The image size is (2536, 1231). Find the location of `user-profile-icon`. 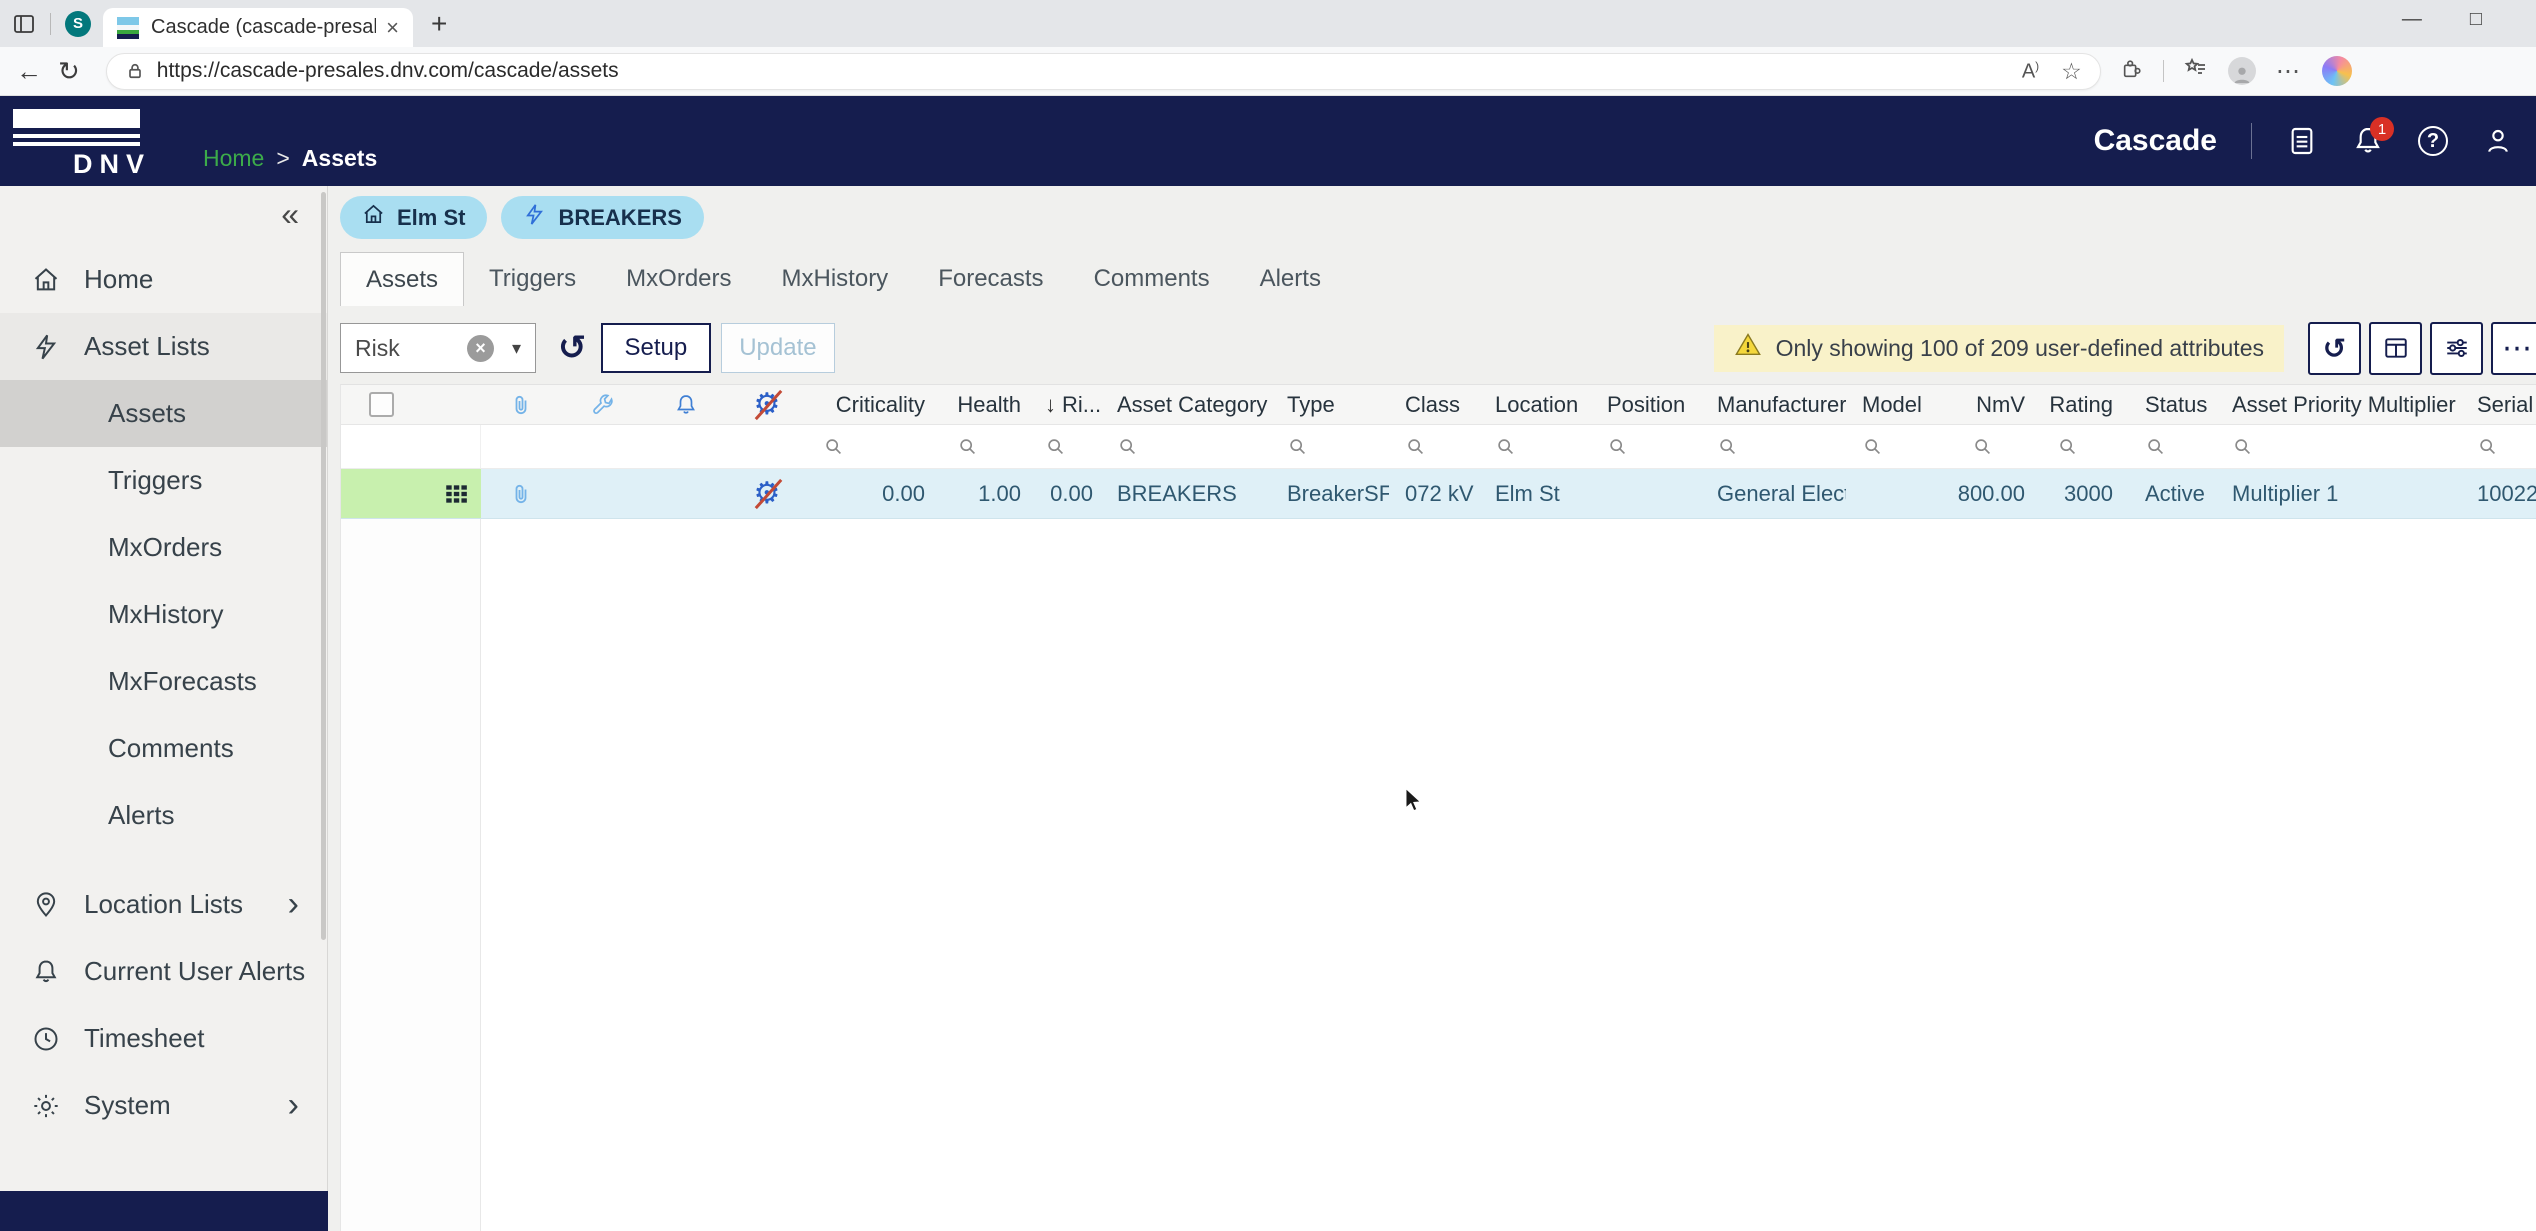

user-profile-icon is located at coordinates (2498, 141).